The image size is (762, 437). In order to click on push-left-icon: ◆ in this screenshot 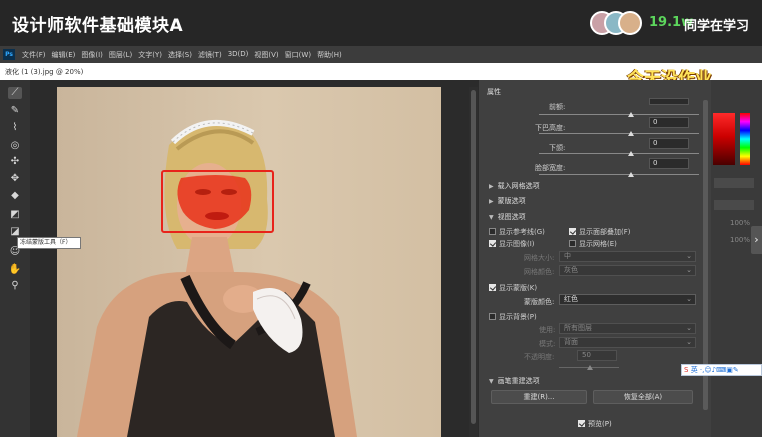, I will do `click(15, 196)`.